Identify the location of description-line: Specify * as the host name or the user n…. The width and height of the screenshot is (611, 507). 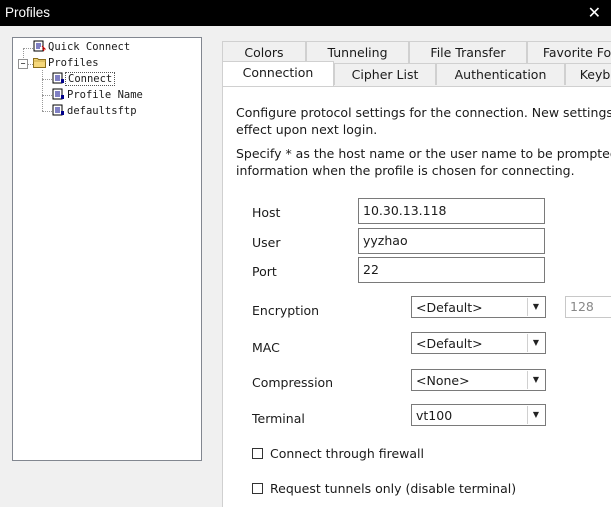
(423, 153).